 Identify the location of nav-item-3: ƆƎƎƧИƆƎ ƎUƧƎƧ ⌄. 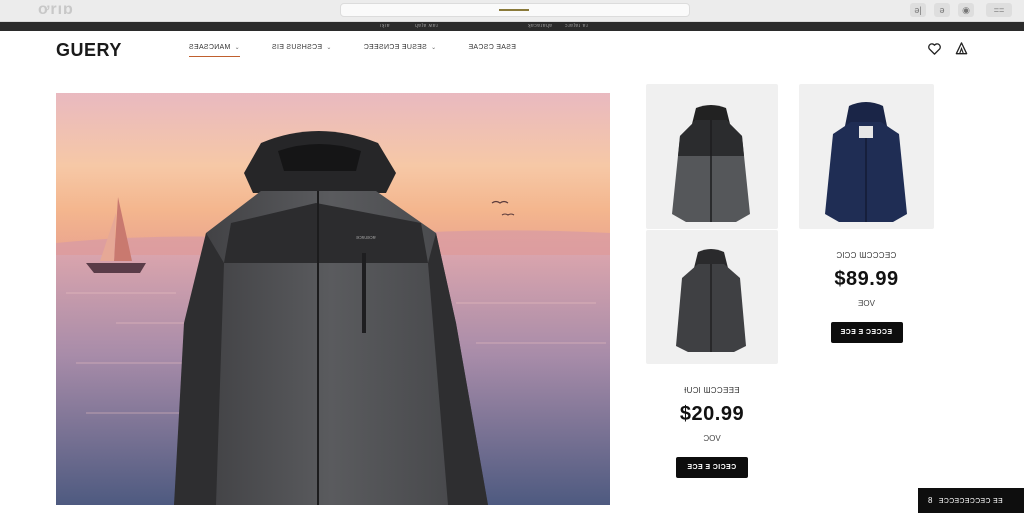
(400, 50).